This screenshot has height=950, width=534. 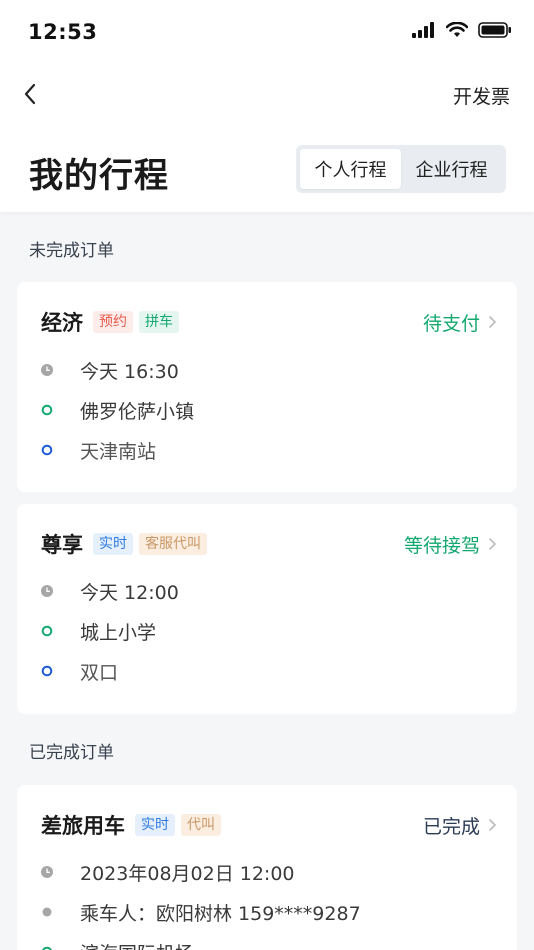 What do you see at coordinates (62, 323) in the screenshot?
I see `car-type: 经济` at bounding box center [62, 323].